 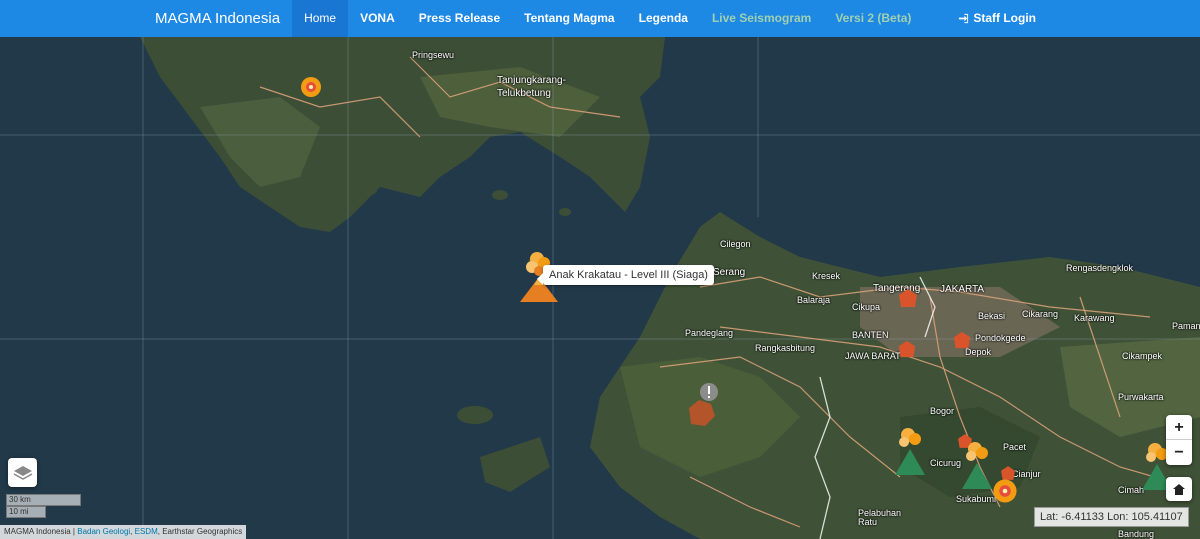 I want to click on label-serang: Serang, so click(x=729, y=272).